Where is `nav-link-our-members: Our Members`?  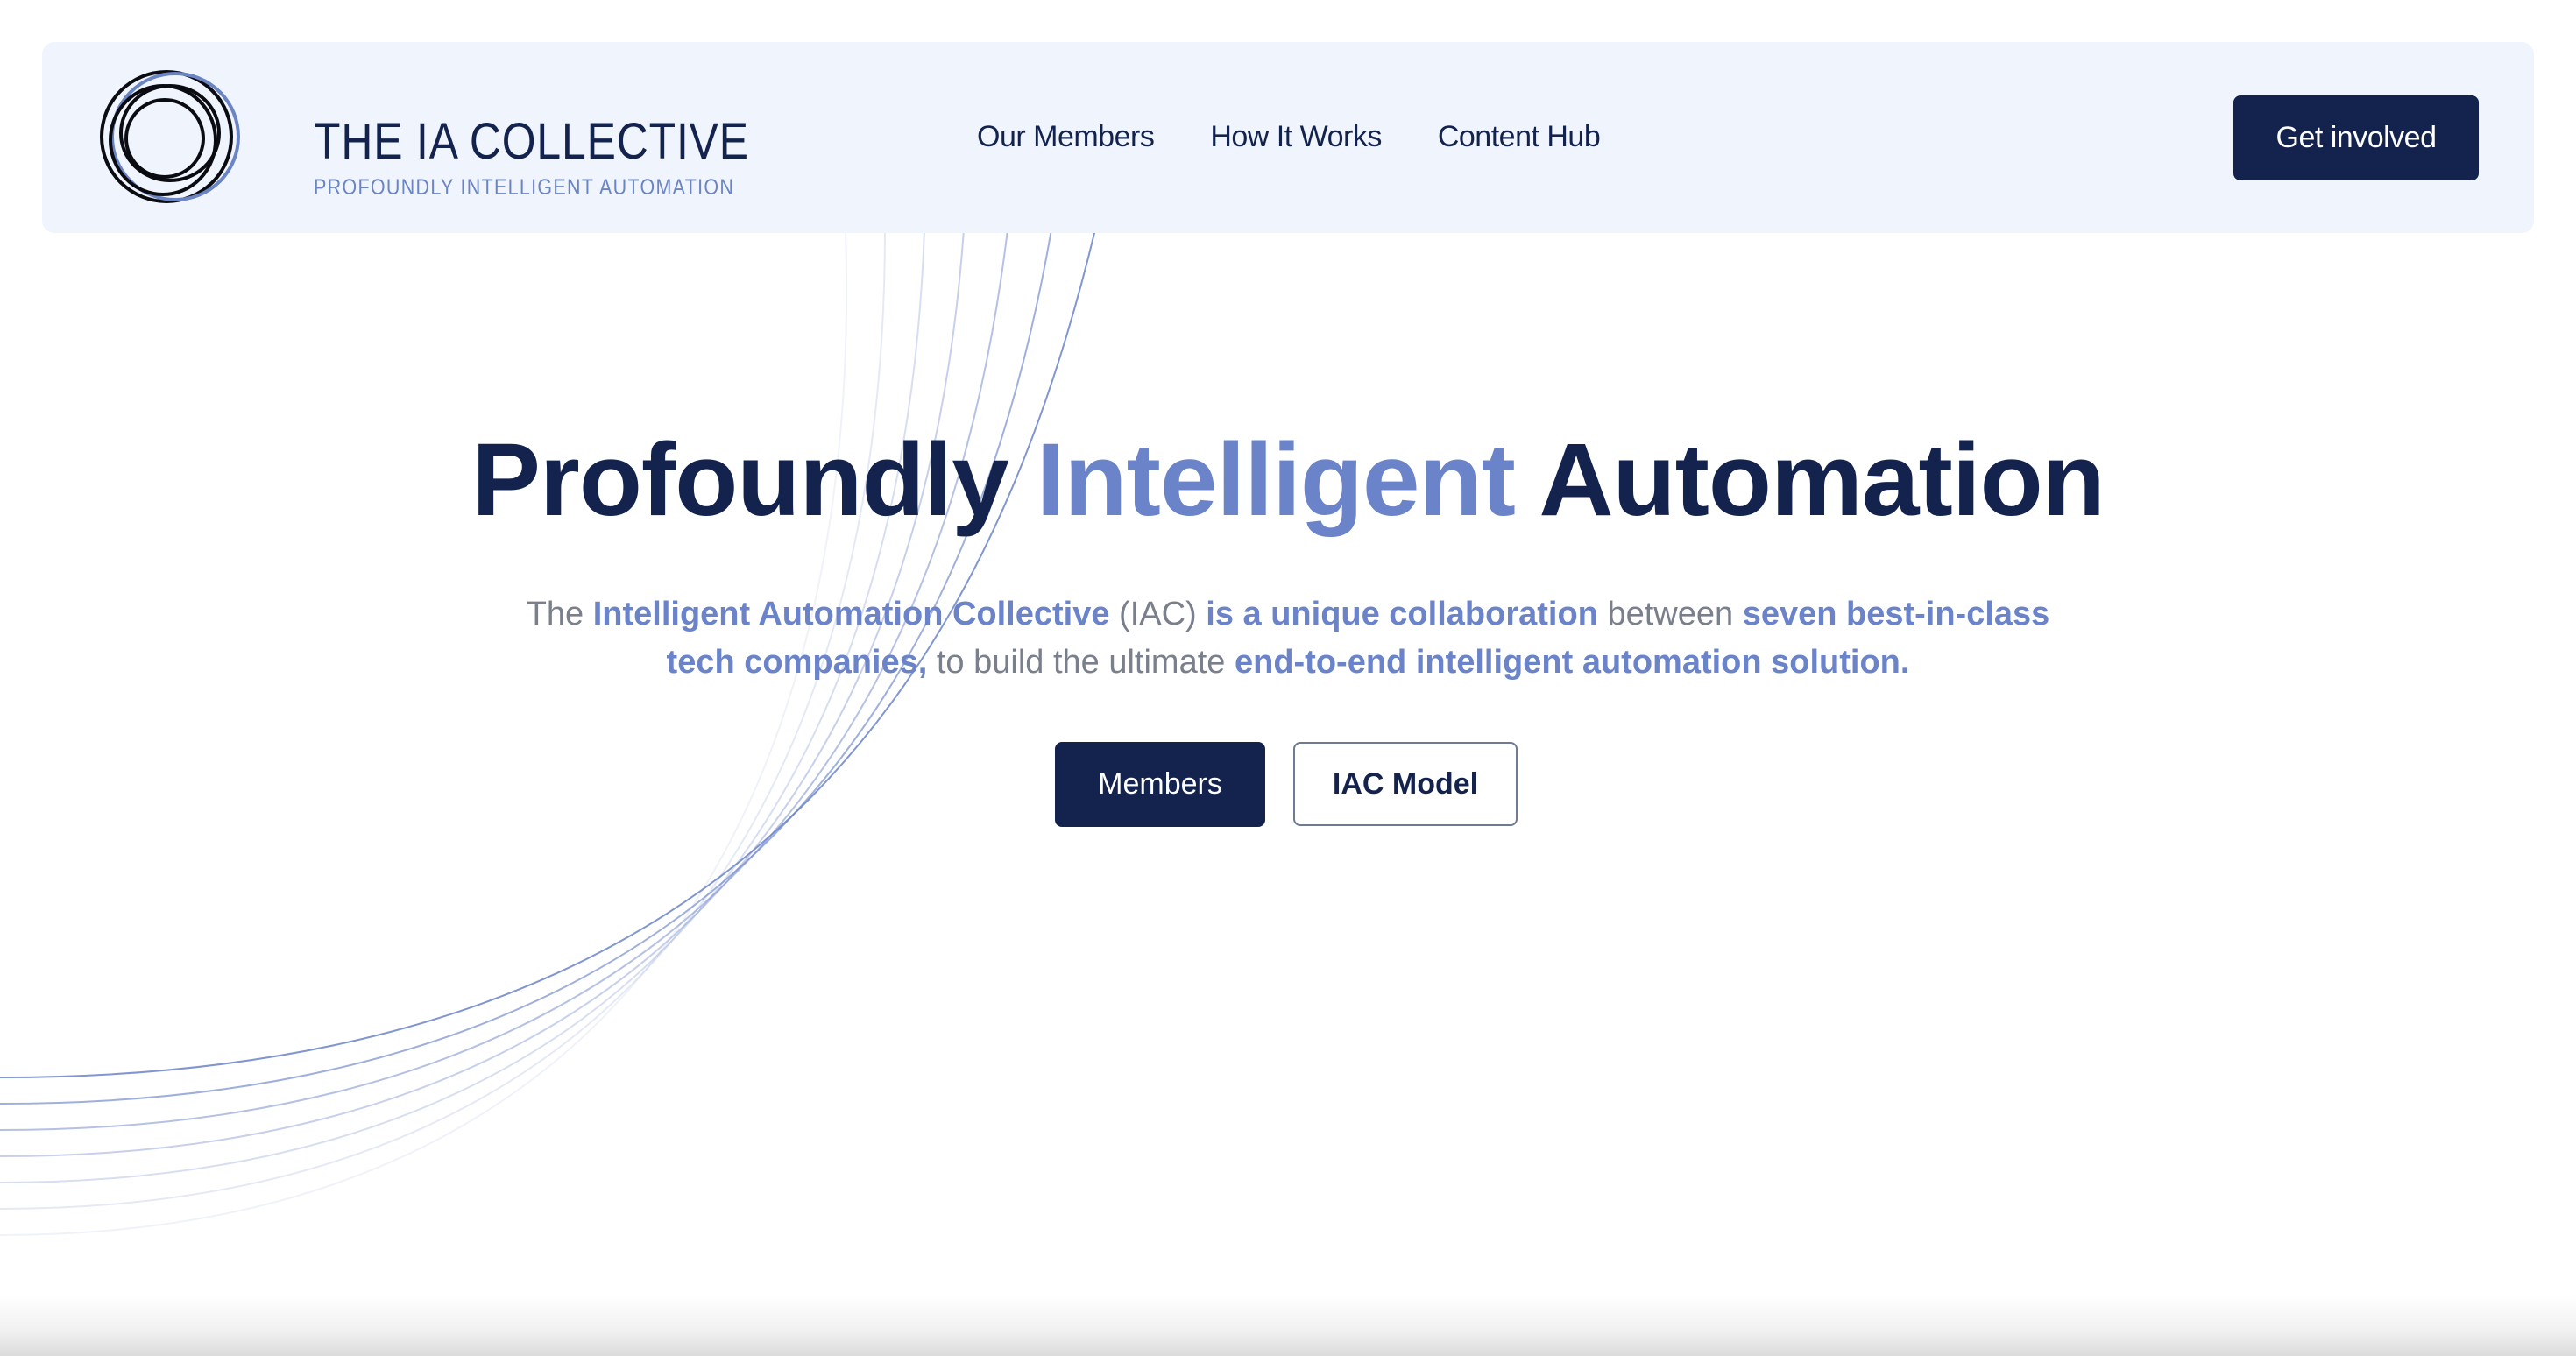 nav-link-our-members: Our Members is located at coordinates (1066, 137).